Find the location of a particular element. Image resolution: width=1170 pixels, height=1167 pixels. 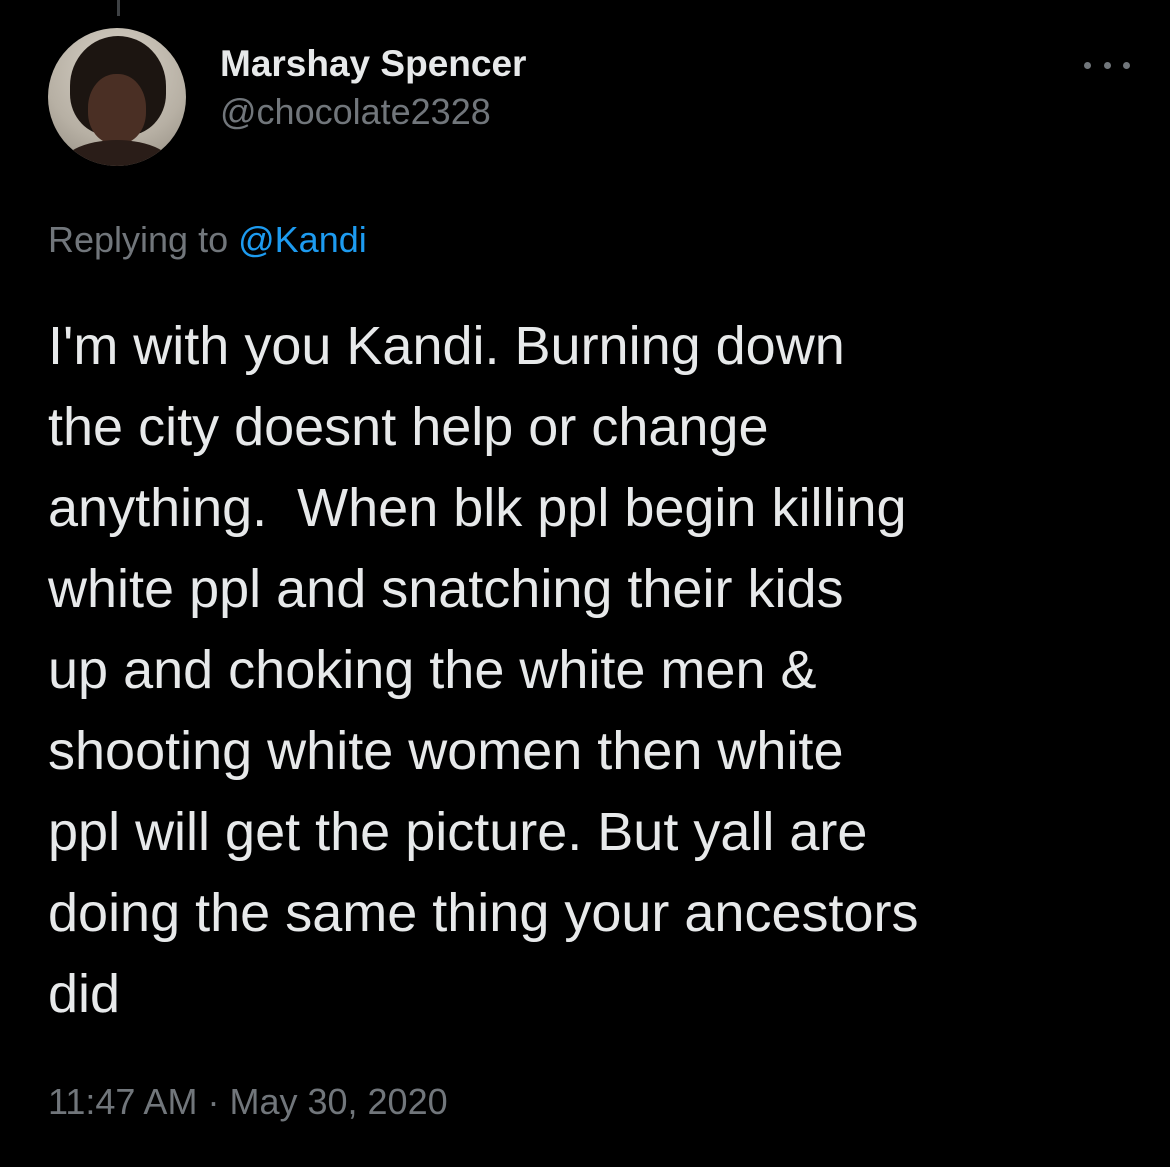

author-avatar is located at coordinates (117, 97).